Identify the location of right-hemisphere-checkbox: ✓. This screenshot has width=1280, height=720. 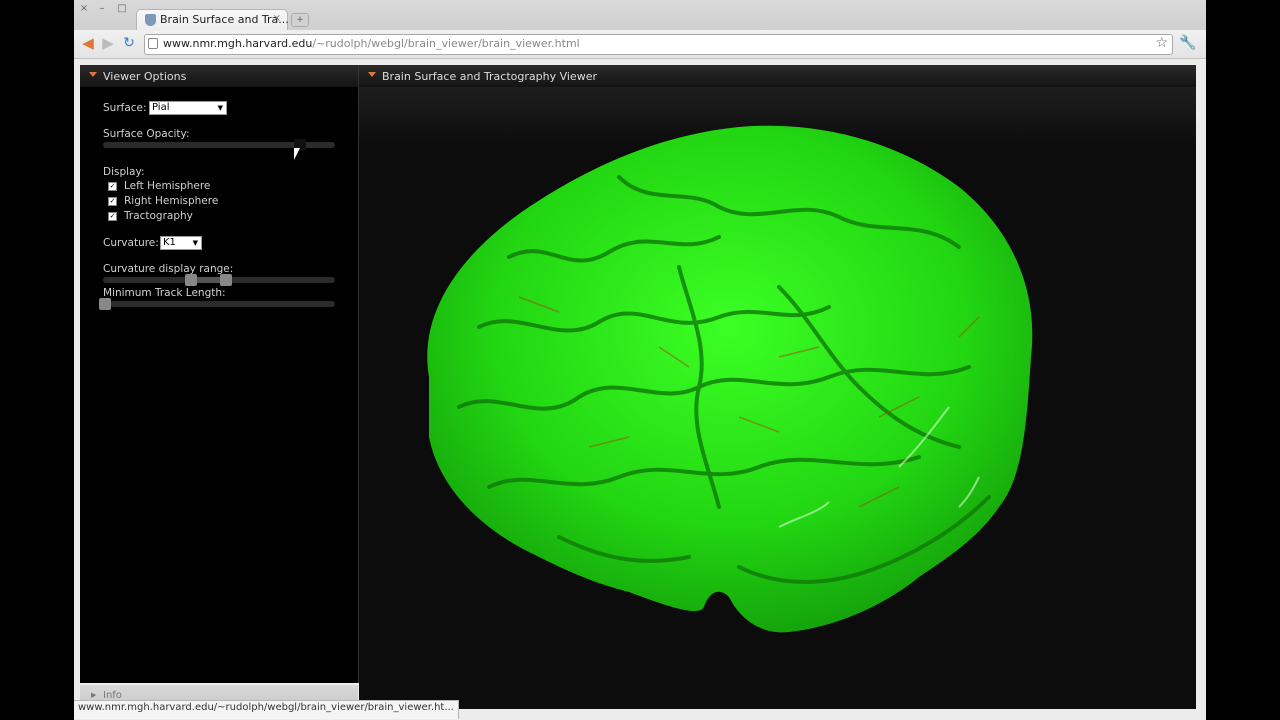
(112, 201).